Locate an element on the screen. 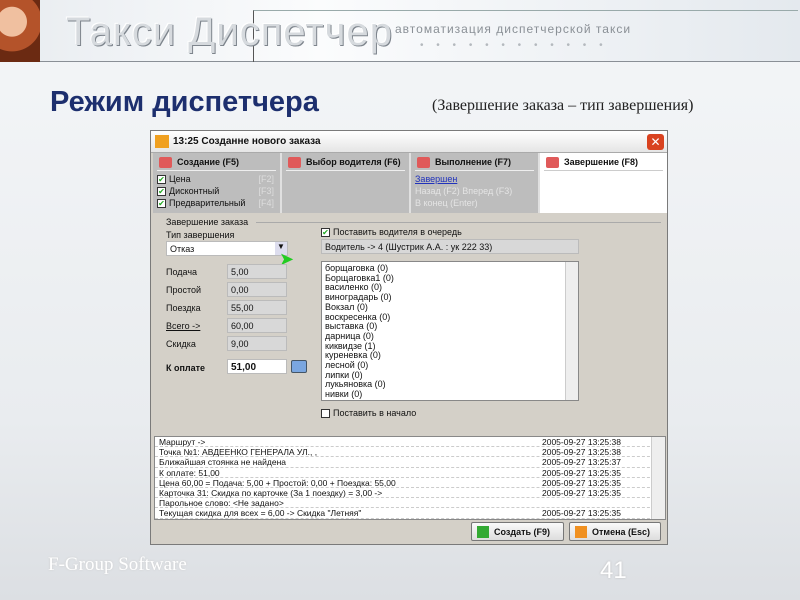  log-message: Парольное слово: <Не задано> is located at coordinates (221, 503).